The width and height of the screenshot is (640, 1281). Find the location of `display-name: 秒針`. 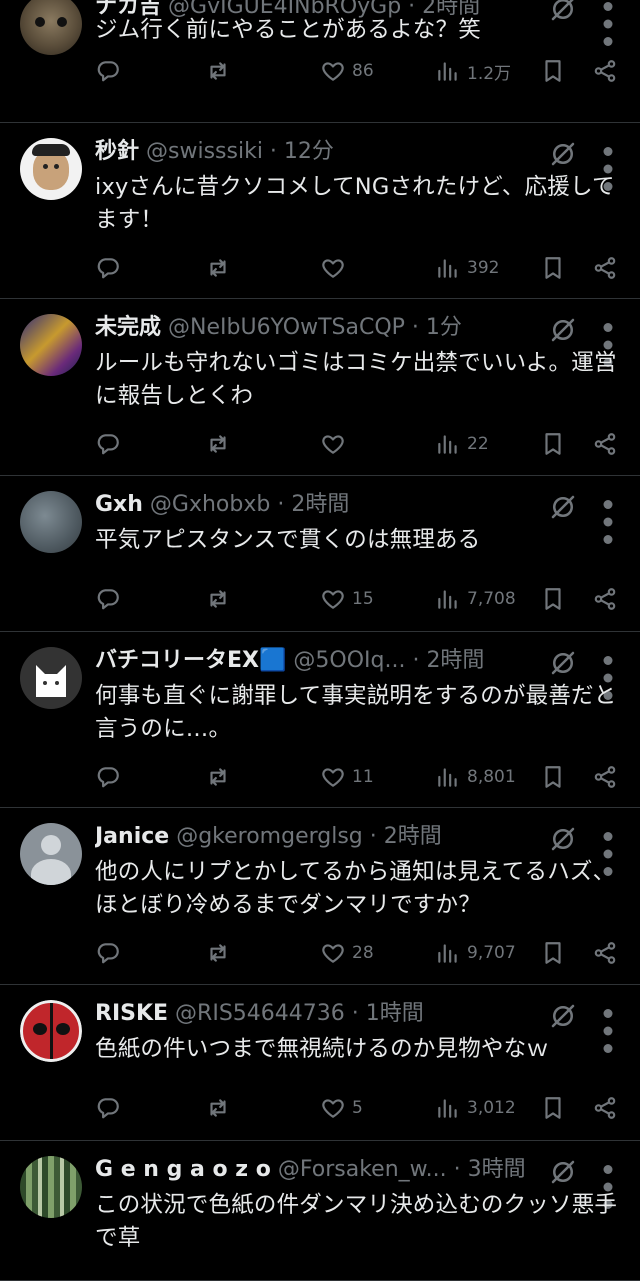

display-name: 秒針 is located at coordinates (117, 151).